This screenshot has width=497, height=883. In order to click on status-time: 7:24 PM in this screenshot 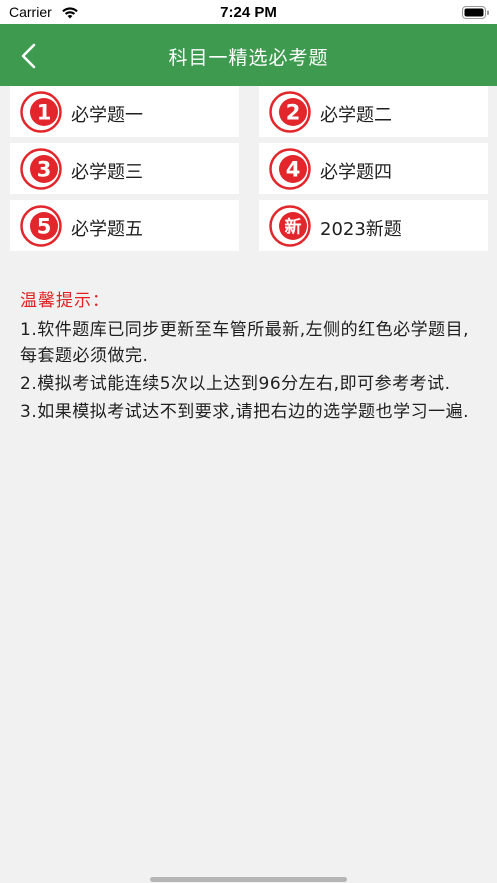, I will do `click(248, 12)`.